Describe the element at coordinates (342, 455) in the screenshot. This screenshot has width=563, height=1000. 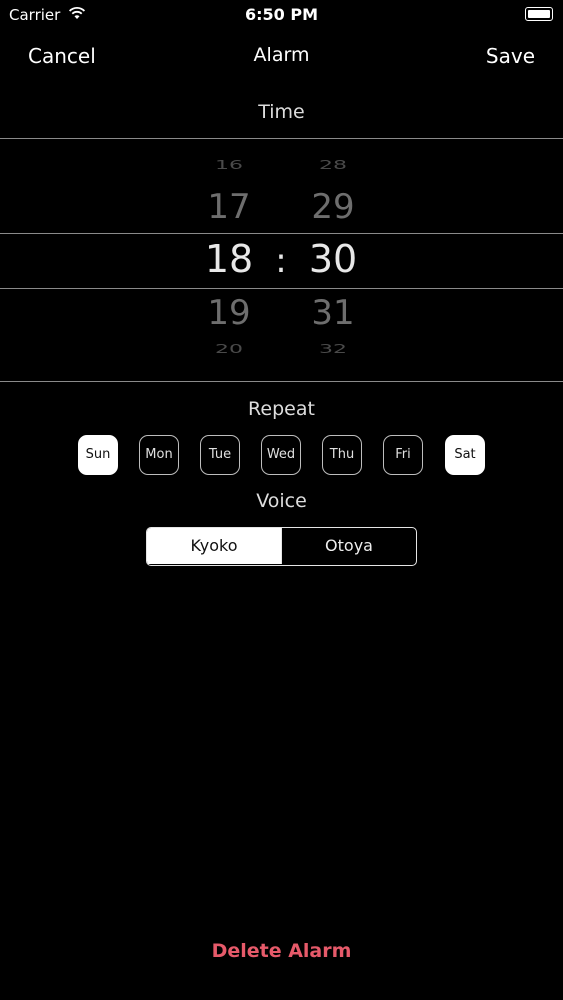
I see `day-toggle-thu: Thu` at that location.